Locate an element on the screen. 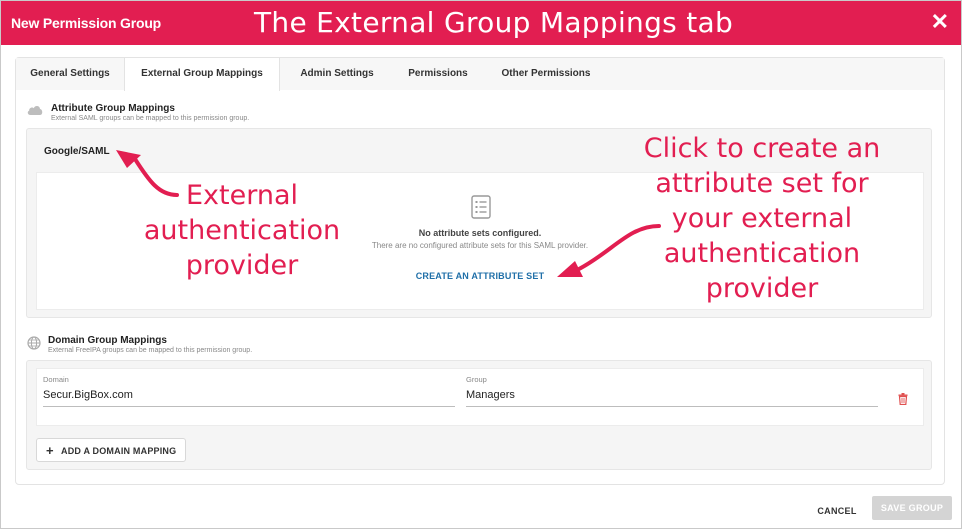 The image size is (962, 529). cancel-button: CANCEL is located at coordinates (837, 511).